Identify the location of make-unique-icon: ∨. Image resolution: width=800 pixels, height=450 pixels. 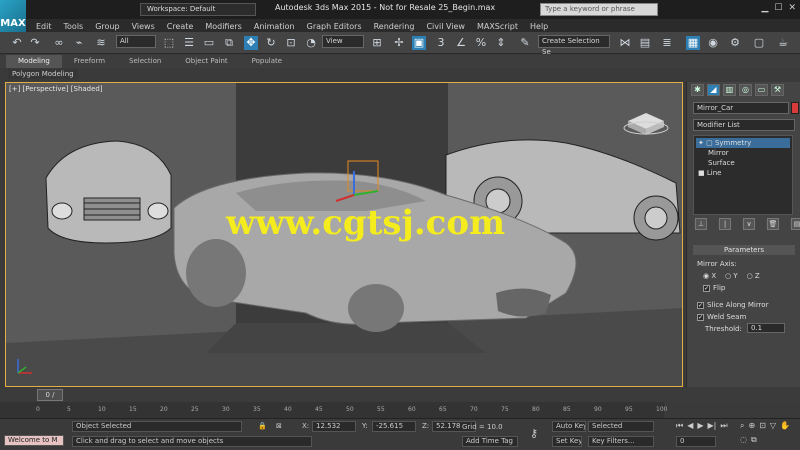
(749, 224).